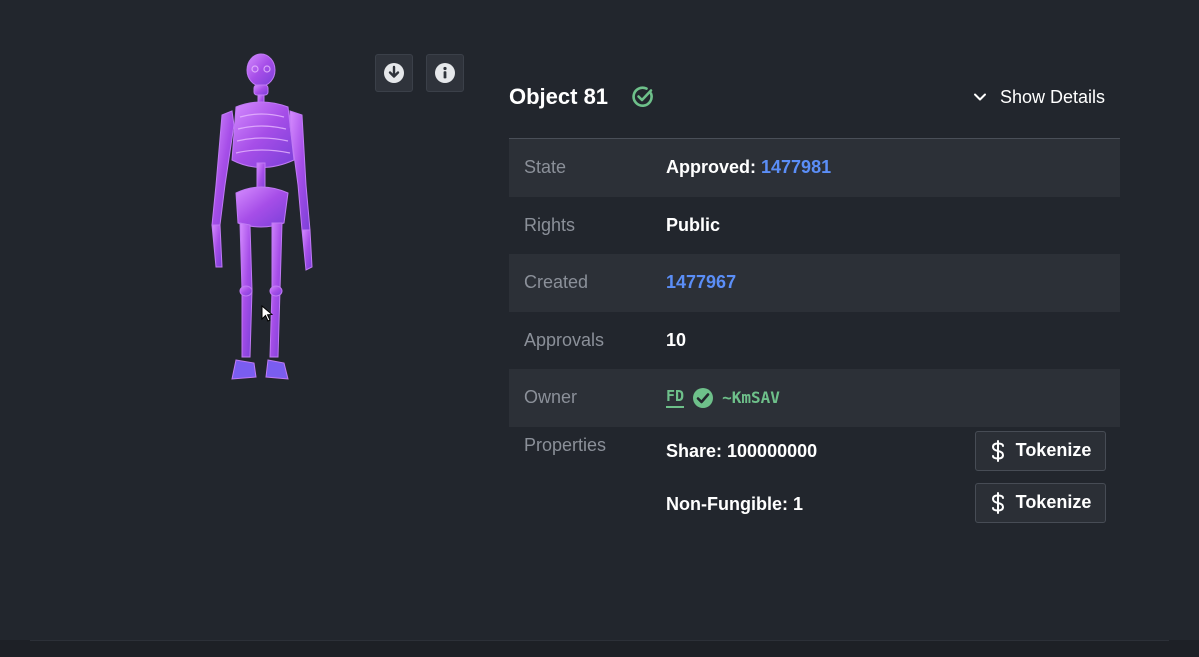 Image resolution: width=1199 pixels, height=657 pixels. I want to click on created-key: Created, so click(556, 282).